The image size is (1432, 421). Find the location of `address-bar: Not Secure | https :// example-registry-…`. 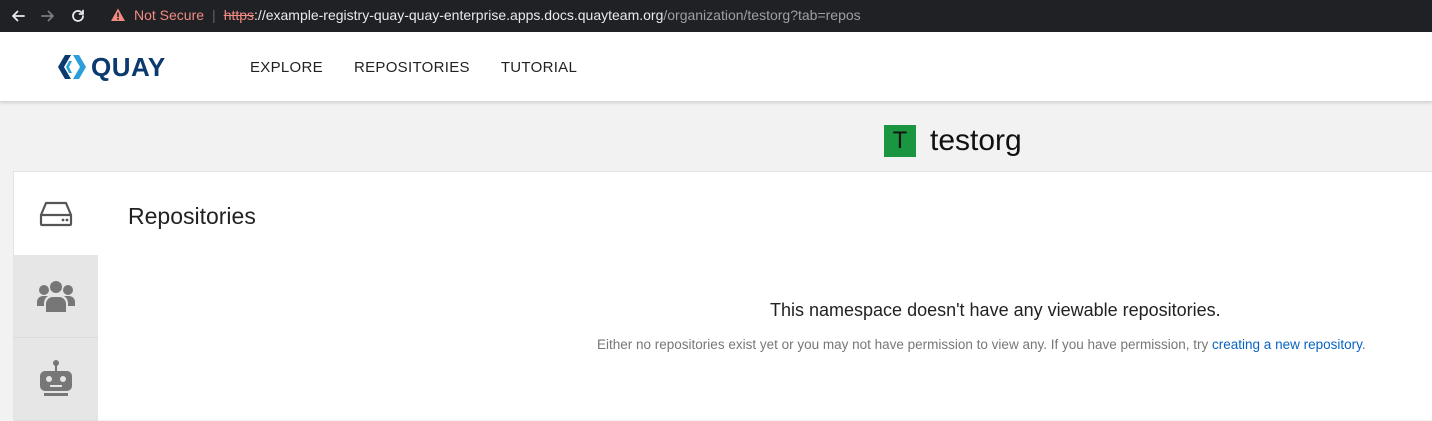

address-bar: Not Secure | https :// example-registry-… is located at coordinates (767, 15).